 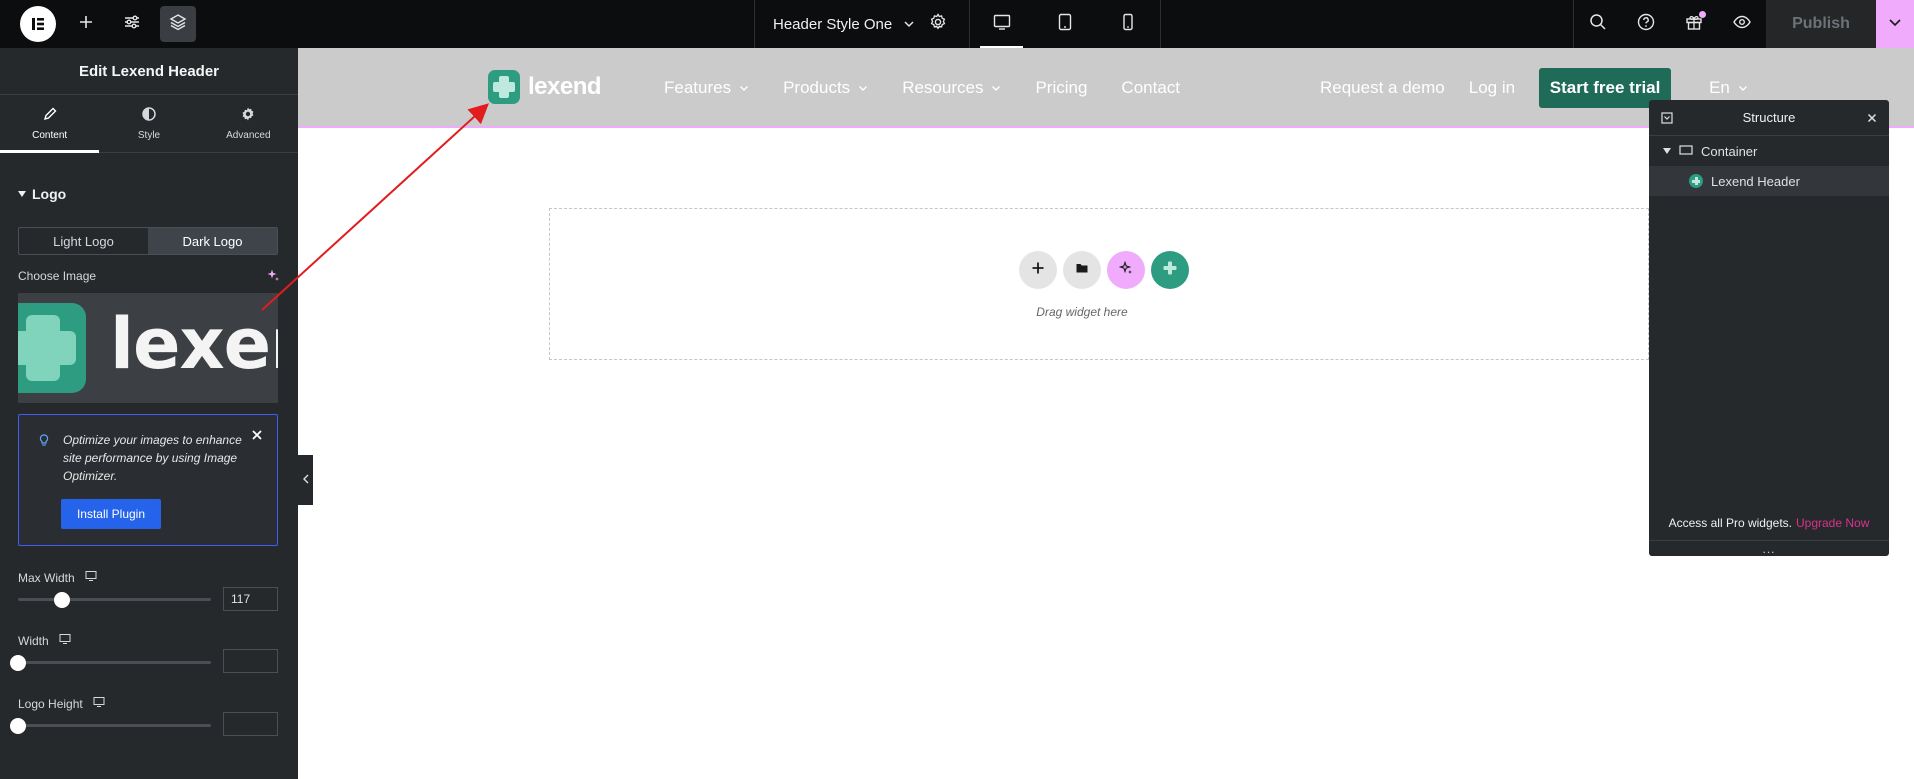 I want to click on chevron-left-icon, so click(x=306, y=480).